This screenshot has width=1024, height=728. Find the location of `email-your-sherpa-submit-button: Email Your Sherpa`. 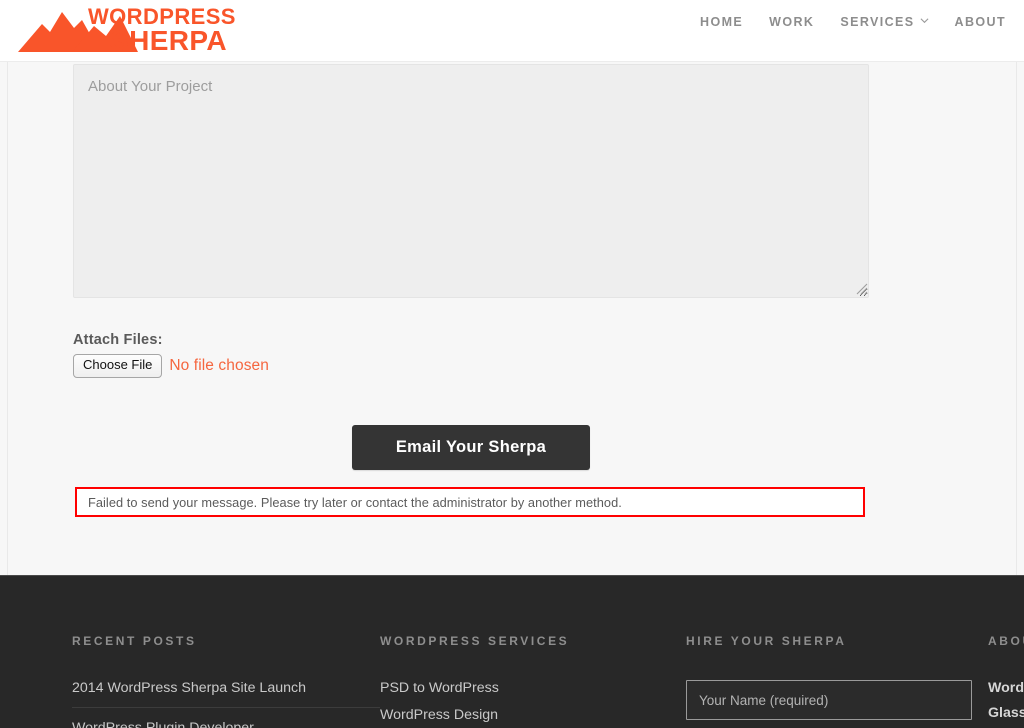

email-your-sherpa-submit-button: Email Your Sherpa is located at coordinates (471, 447).